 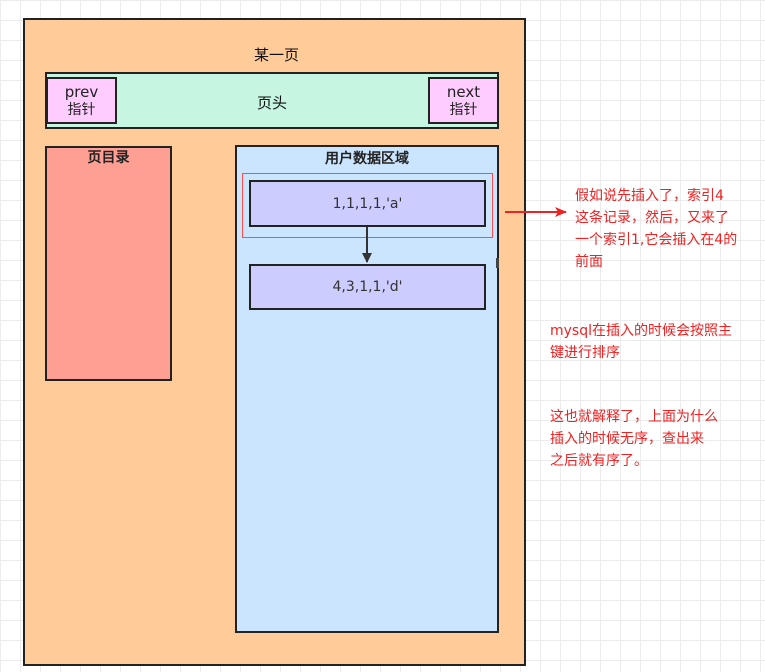 I want to click on prev-pointer-sub: 指针, so click(x=81, y=109).